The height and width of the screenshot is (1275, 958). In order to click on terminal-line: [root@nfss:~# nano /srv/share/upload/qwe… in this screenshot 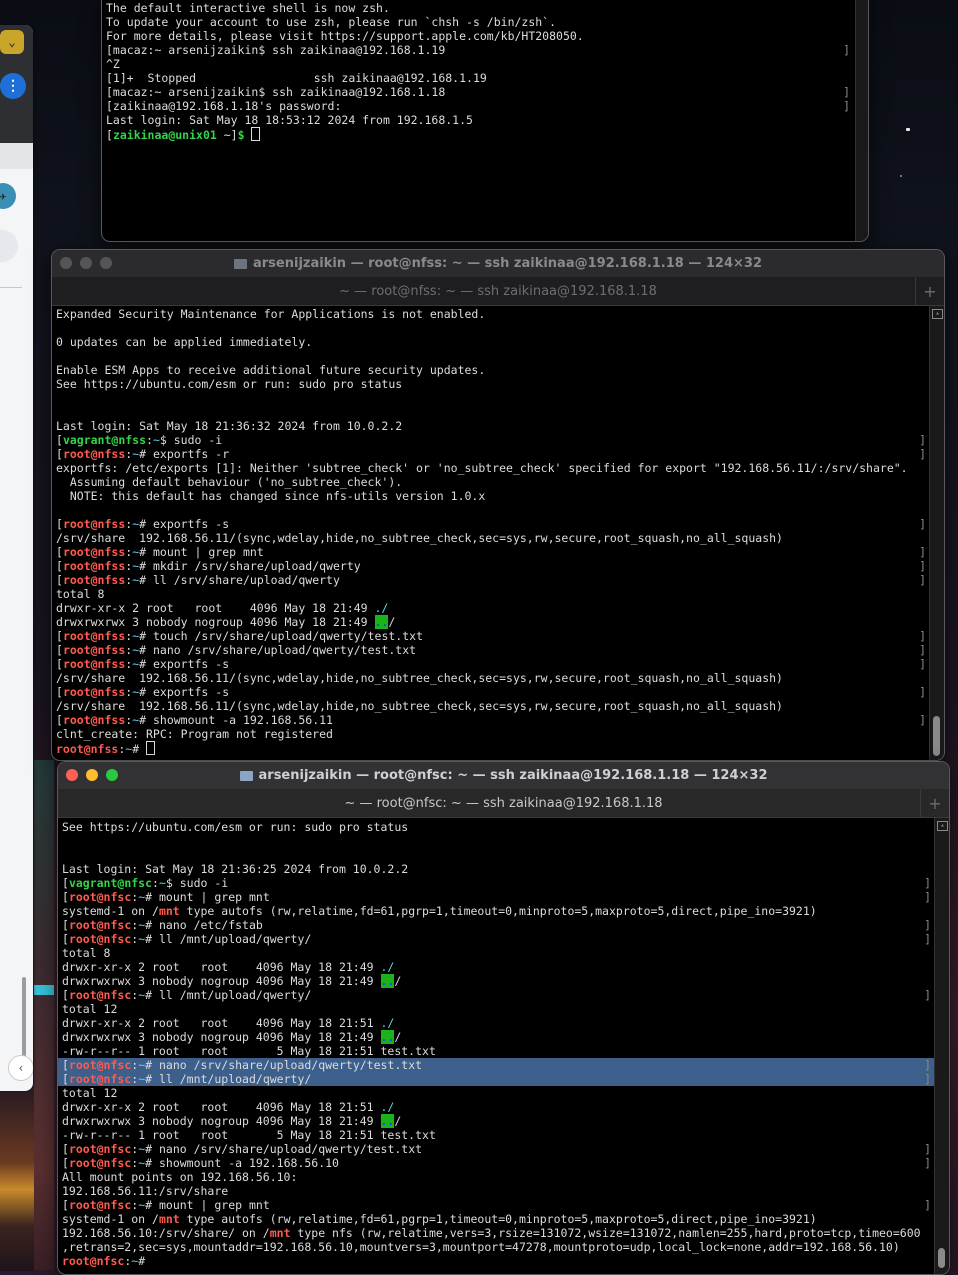, I will do `click(491, 650)`.